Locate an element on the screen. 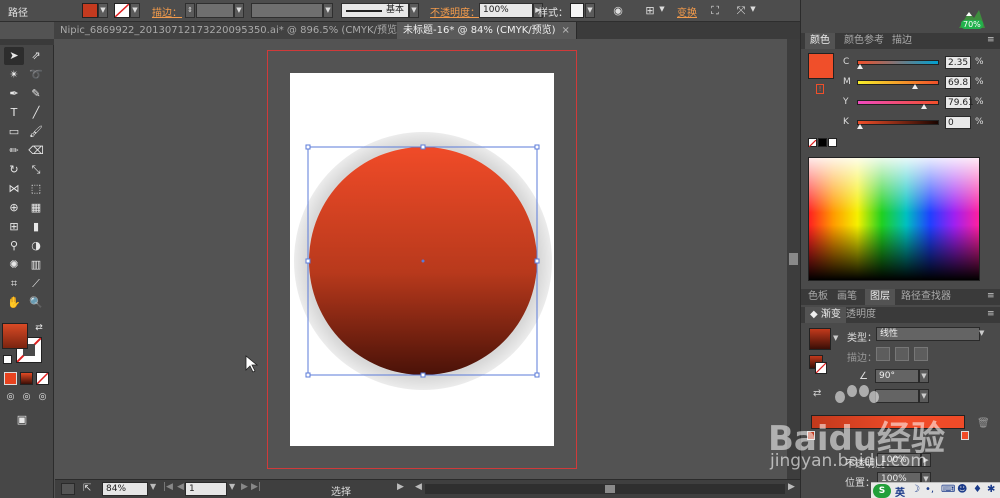 The height and width of the screenshot is (498, 1000). next-artboard-button: ▶ is located at coordinates (244, 487).